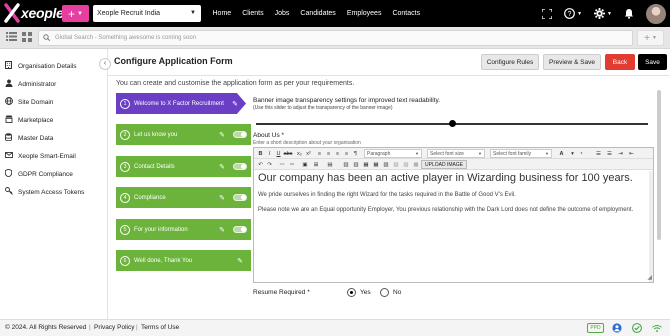  What do you see at coordinates (40, 156) in the screenshot?
I see `sidebar-item-smart-email: Xeople Smart-Email` at bounding box center [40, 156].